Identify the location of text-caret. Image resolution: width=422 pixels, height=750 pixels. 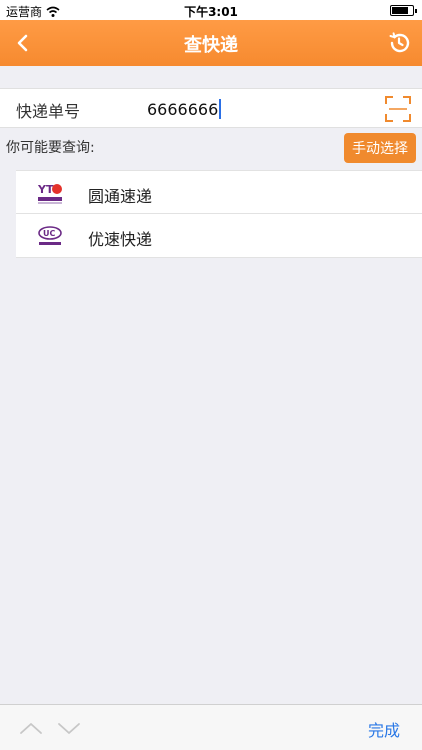
(220, 109).